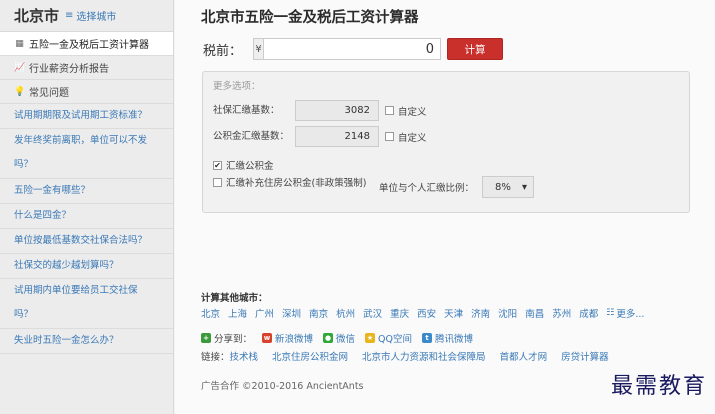  I want to click on social-base-row: 社保汇缴基数： 3082 自定义, so click(320, 110).